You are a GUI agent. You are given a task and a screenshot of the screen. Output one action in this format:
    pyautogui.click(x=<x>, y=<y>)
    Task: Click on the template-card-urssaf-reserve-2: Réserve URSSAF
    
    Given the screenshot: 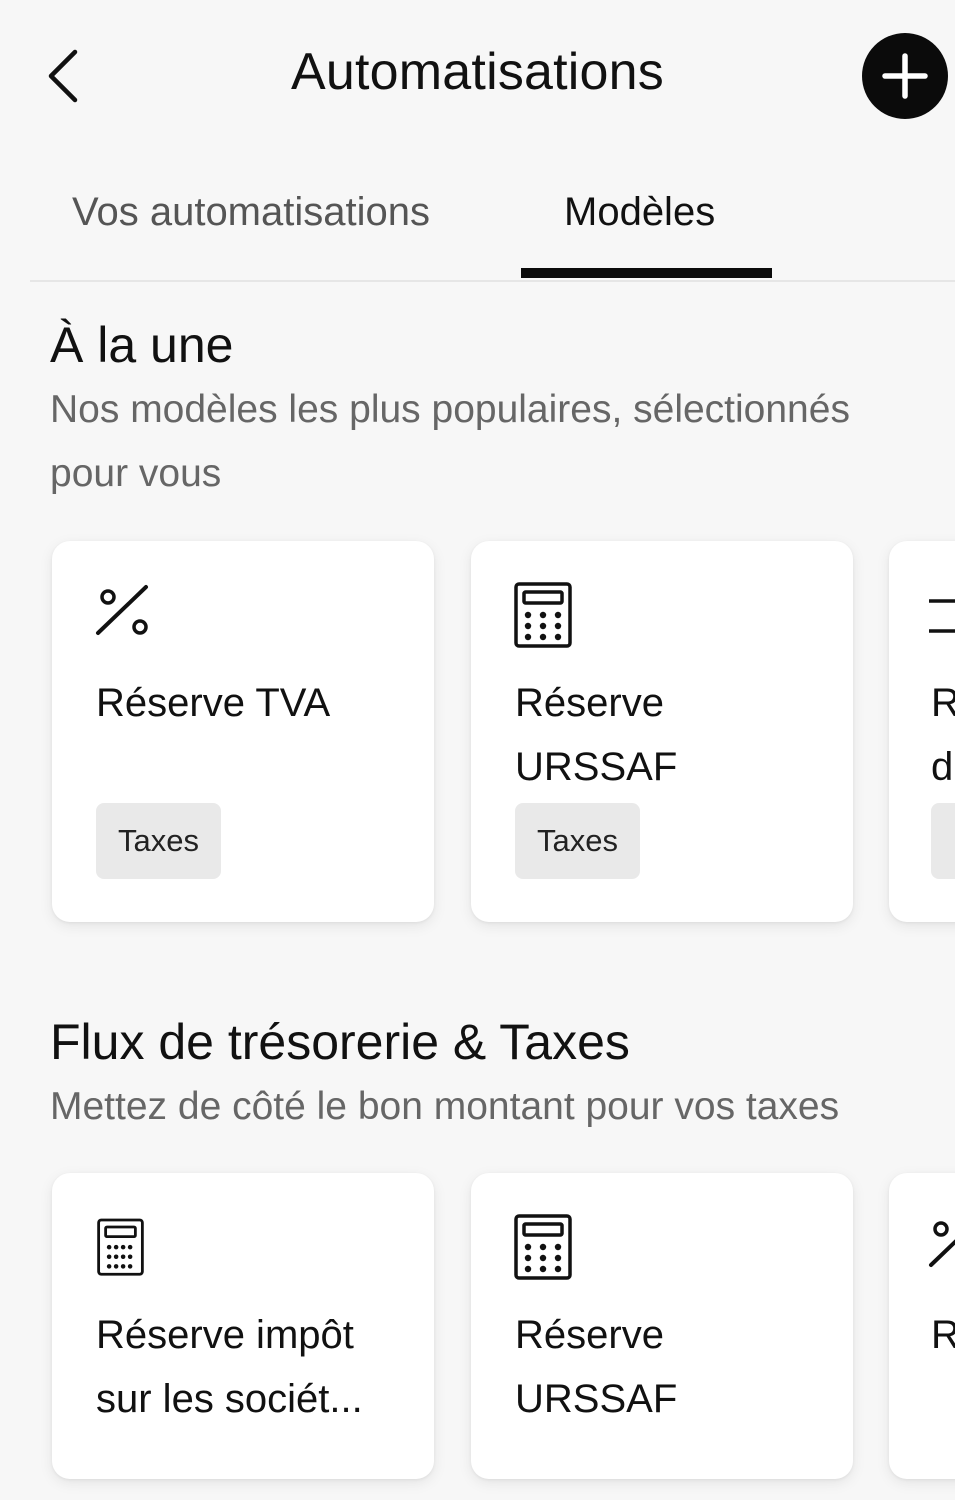 What is the action you would take?
    pyautogui.click(x=662, y=1326)
    